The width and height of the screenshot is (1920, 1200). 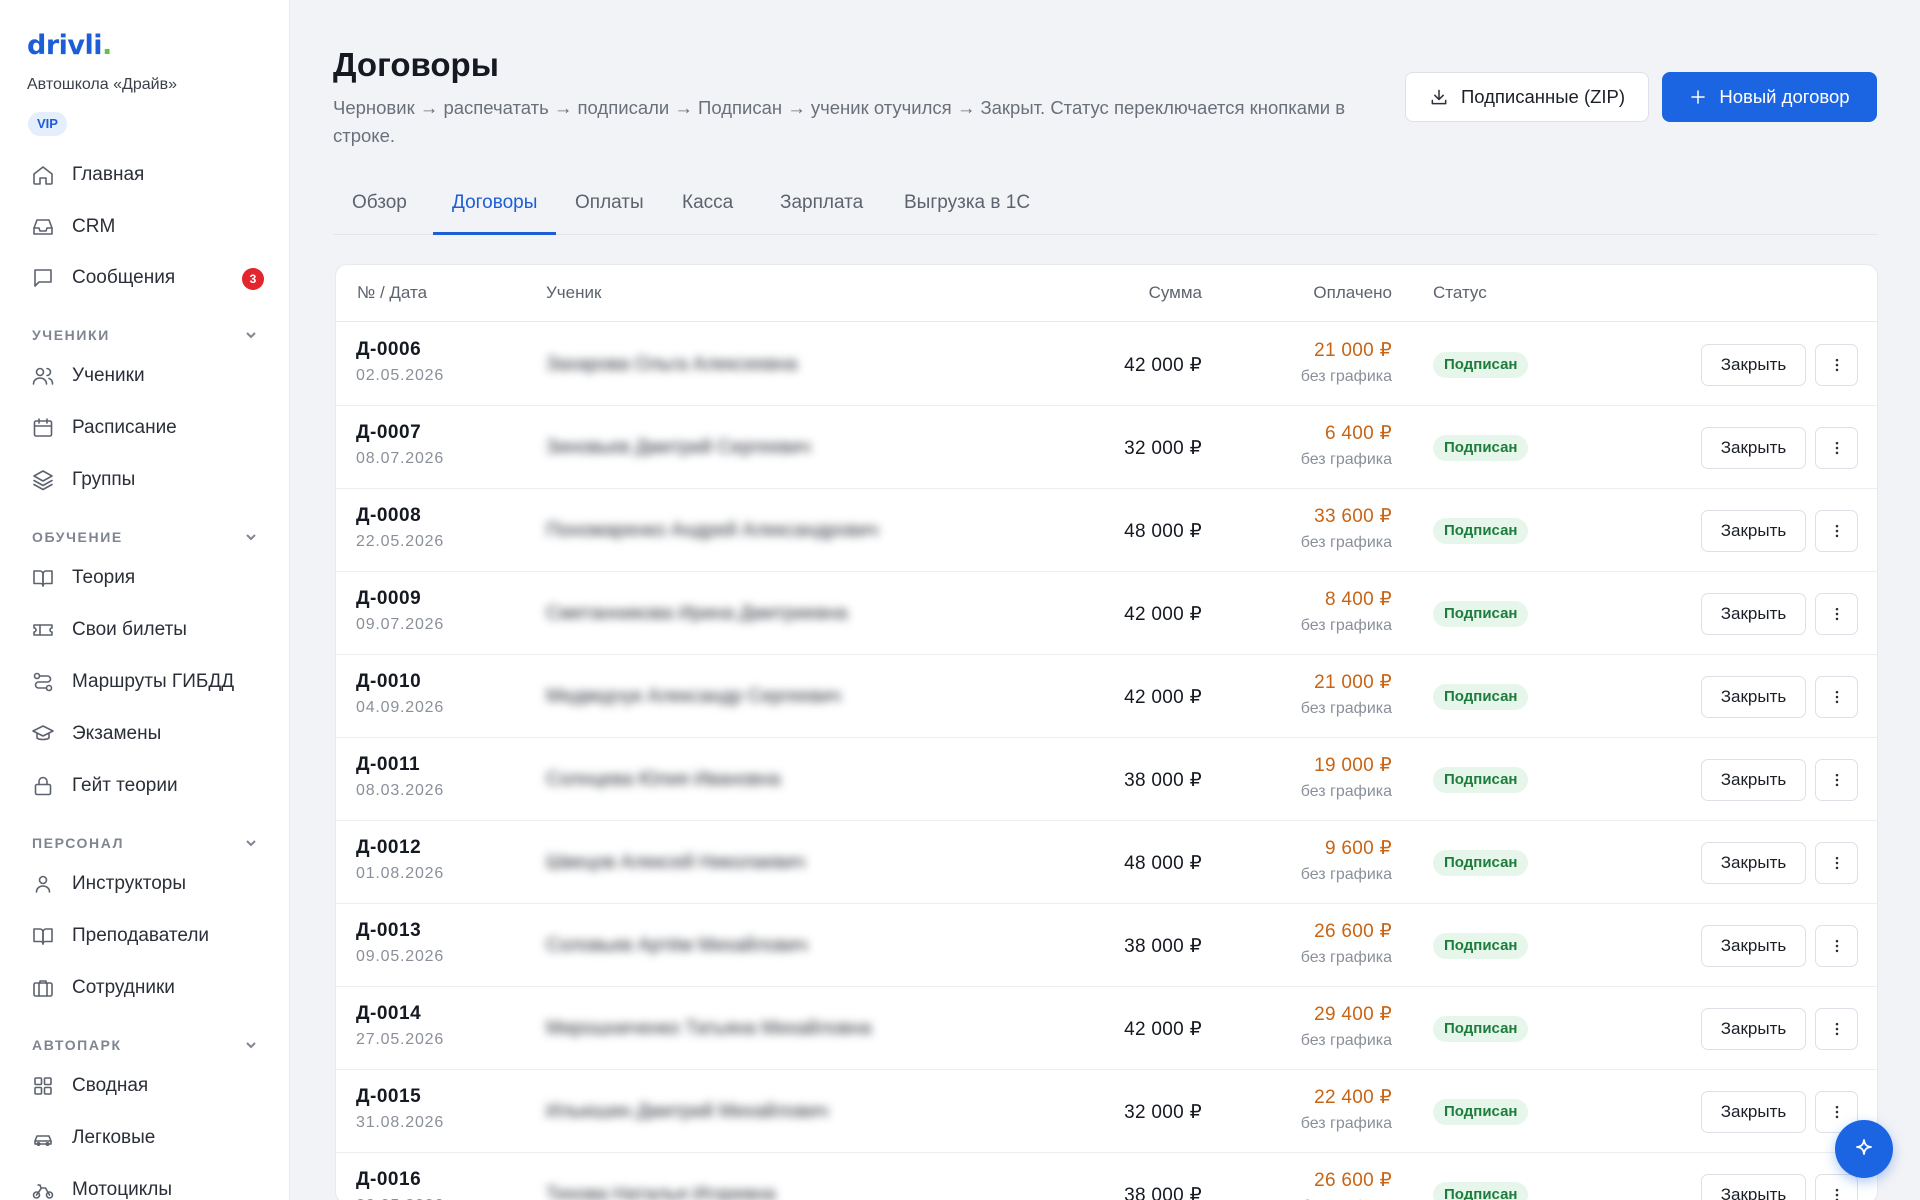 I want to click on tab-contracts: Договоры, so click(x=495, y=213).